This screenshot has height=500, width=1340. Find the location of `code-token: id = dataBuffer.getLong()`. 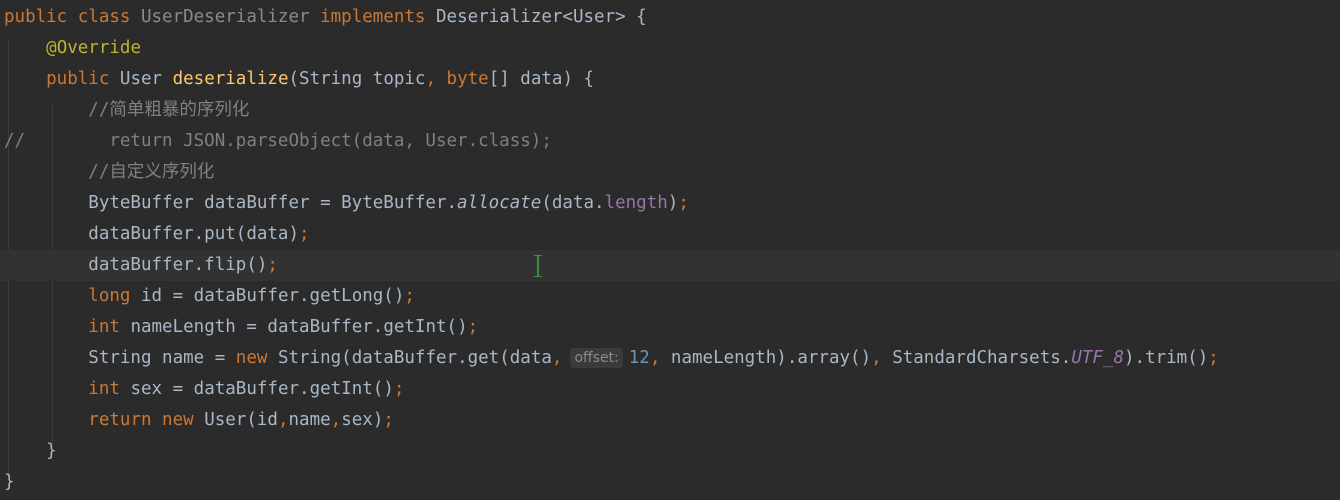

code-token: id = dataBuffer.getLong() is located at coordinates (272, 296).